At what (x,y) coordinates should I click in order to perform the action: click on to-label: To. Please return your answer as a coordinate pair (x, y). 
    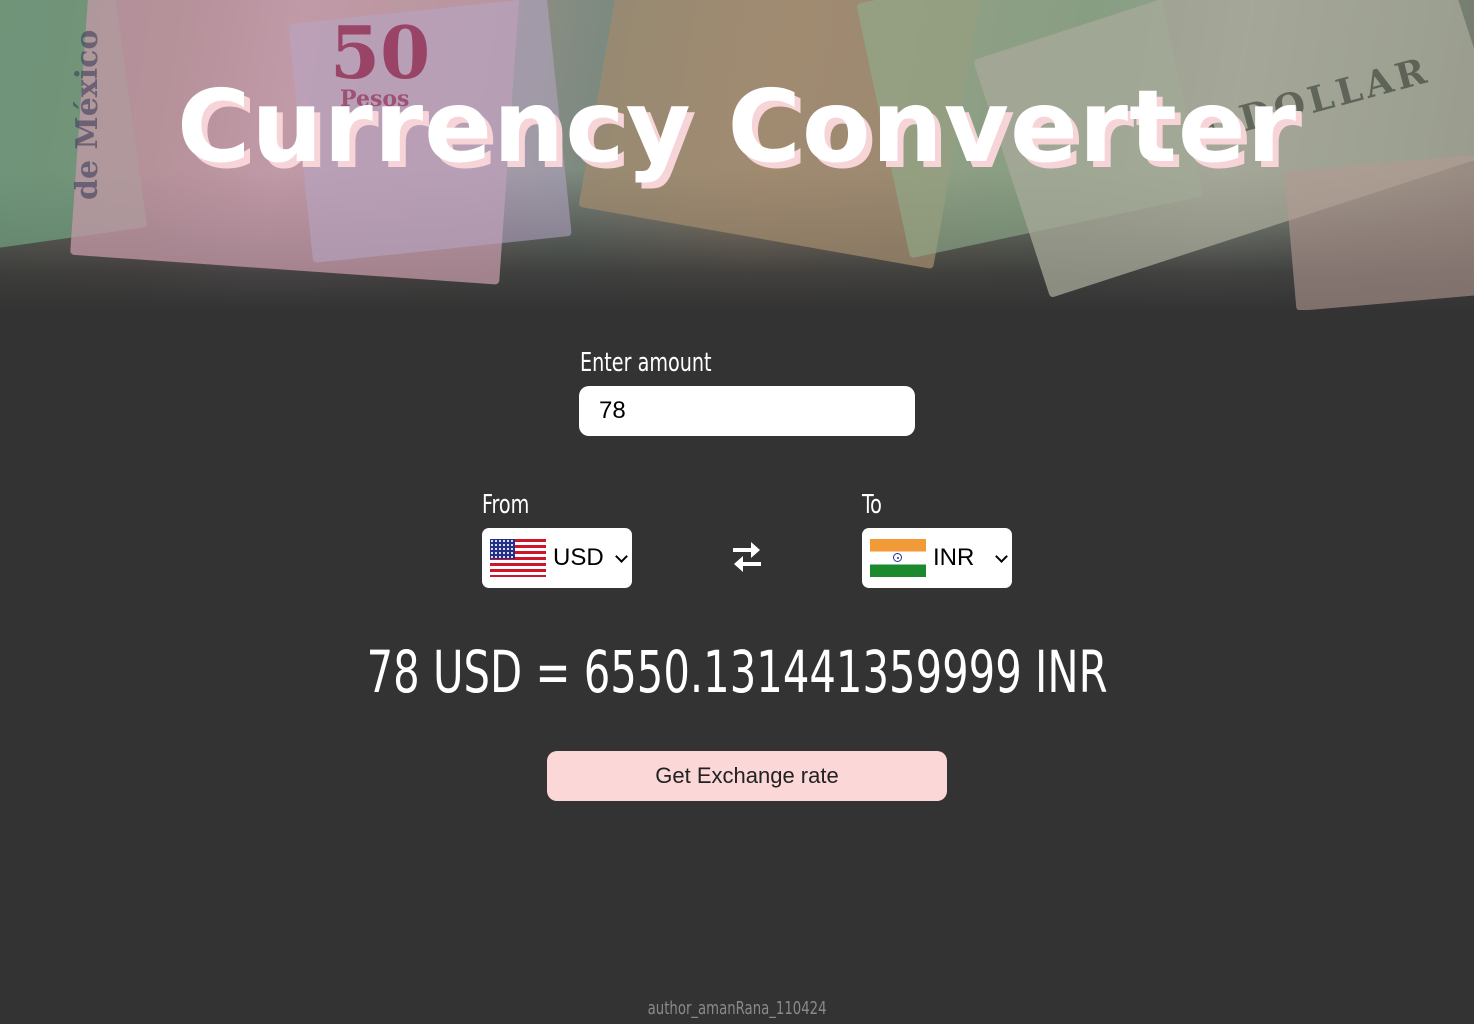
    Looking at the image, I should click on (872, 505).